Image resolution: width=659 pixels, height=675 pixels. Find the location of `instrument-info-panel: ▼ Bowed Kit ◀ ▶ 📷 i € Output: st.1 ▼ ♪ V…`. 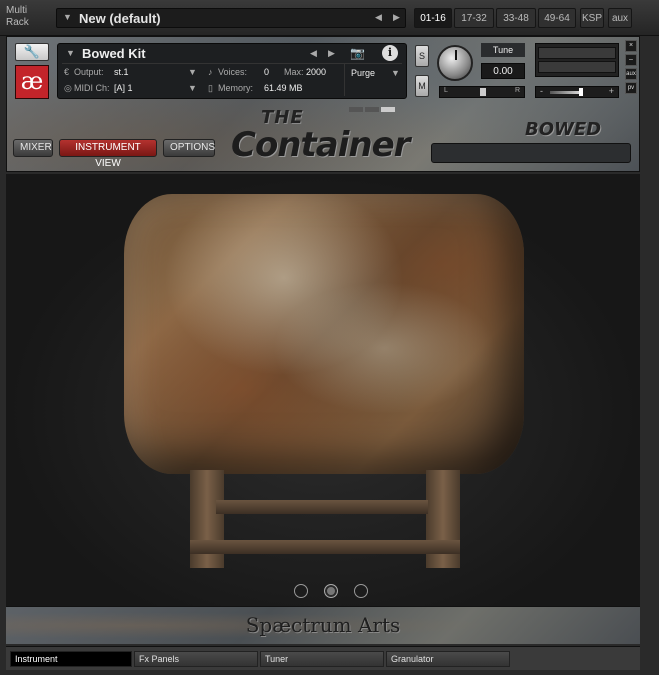

instrument-info-panel: ▼ Bowed Kit ◀ ▶ 📷 i € Output: st.1 ▼ ♪ V… is located at coordinates (232, 77).